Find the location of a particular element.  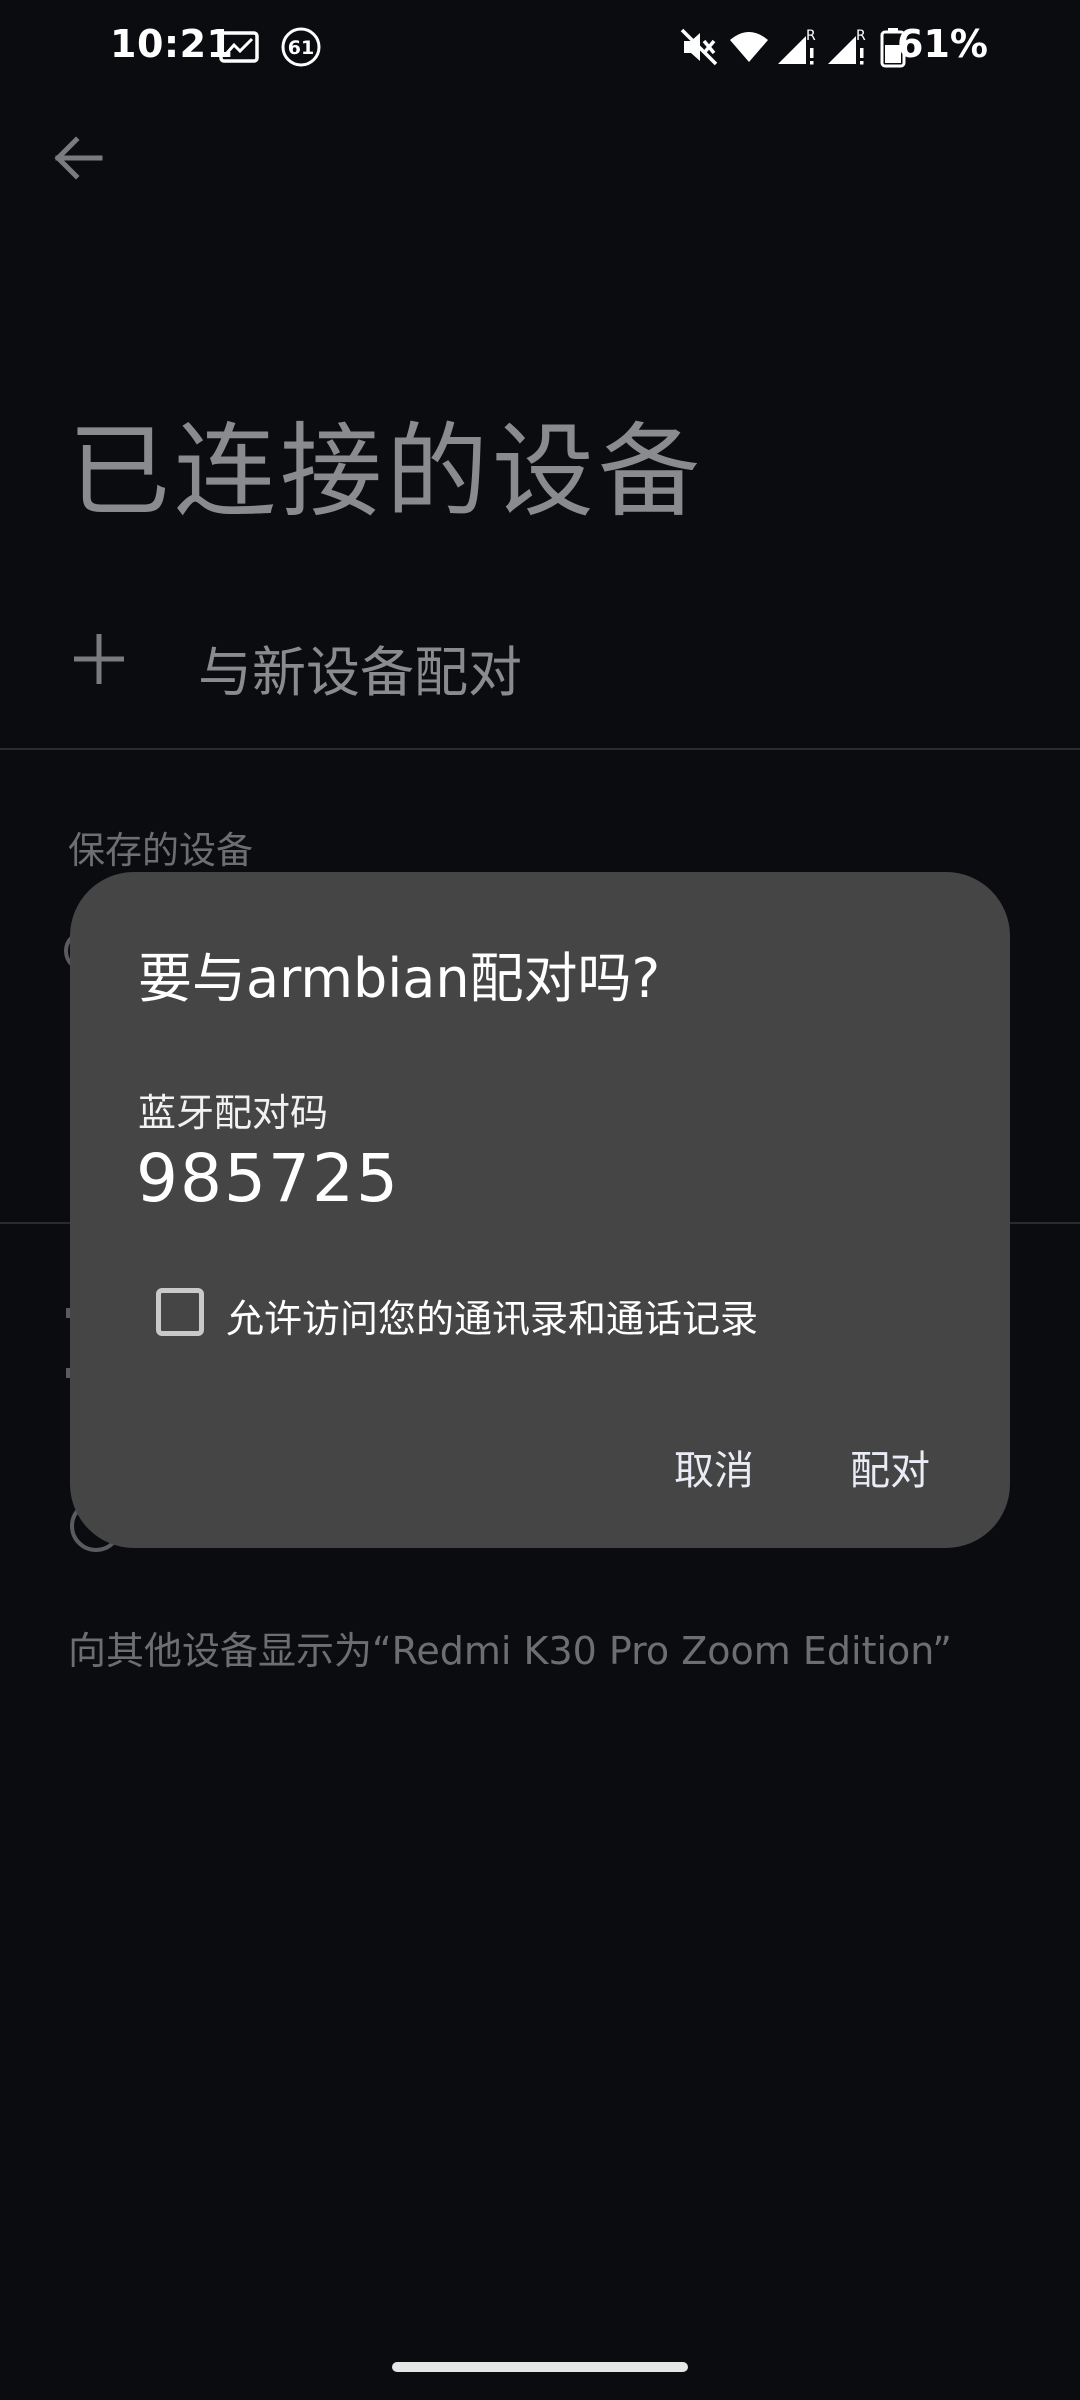

contacts-access-label: 允许访问您的通讯录和通话记录 is located at coordinates (492, 1315).